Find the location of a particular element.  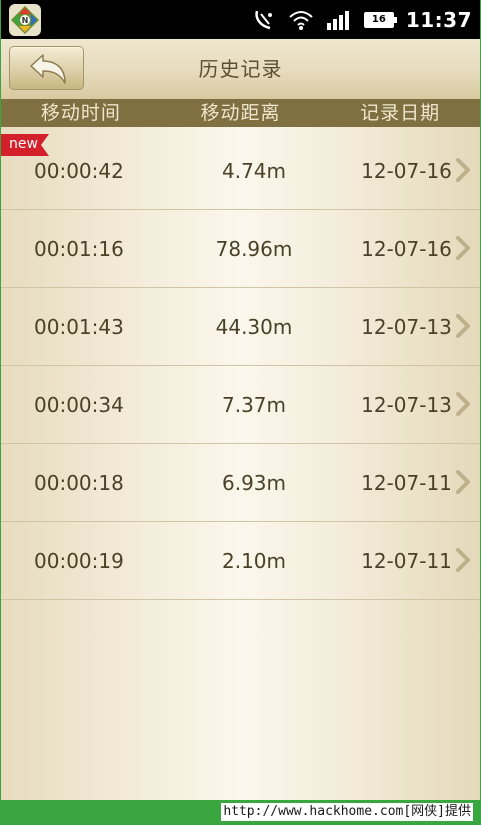

column-header-distance: 移动距离 is located at coordinates (240, 113).